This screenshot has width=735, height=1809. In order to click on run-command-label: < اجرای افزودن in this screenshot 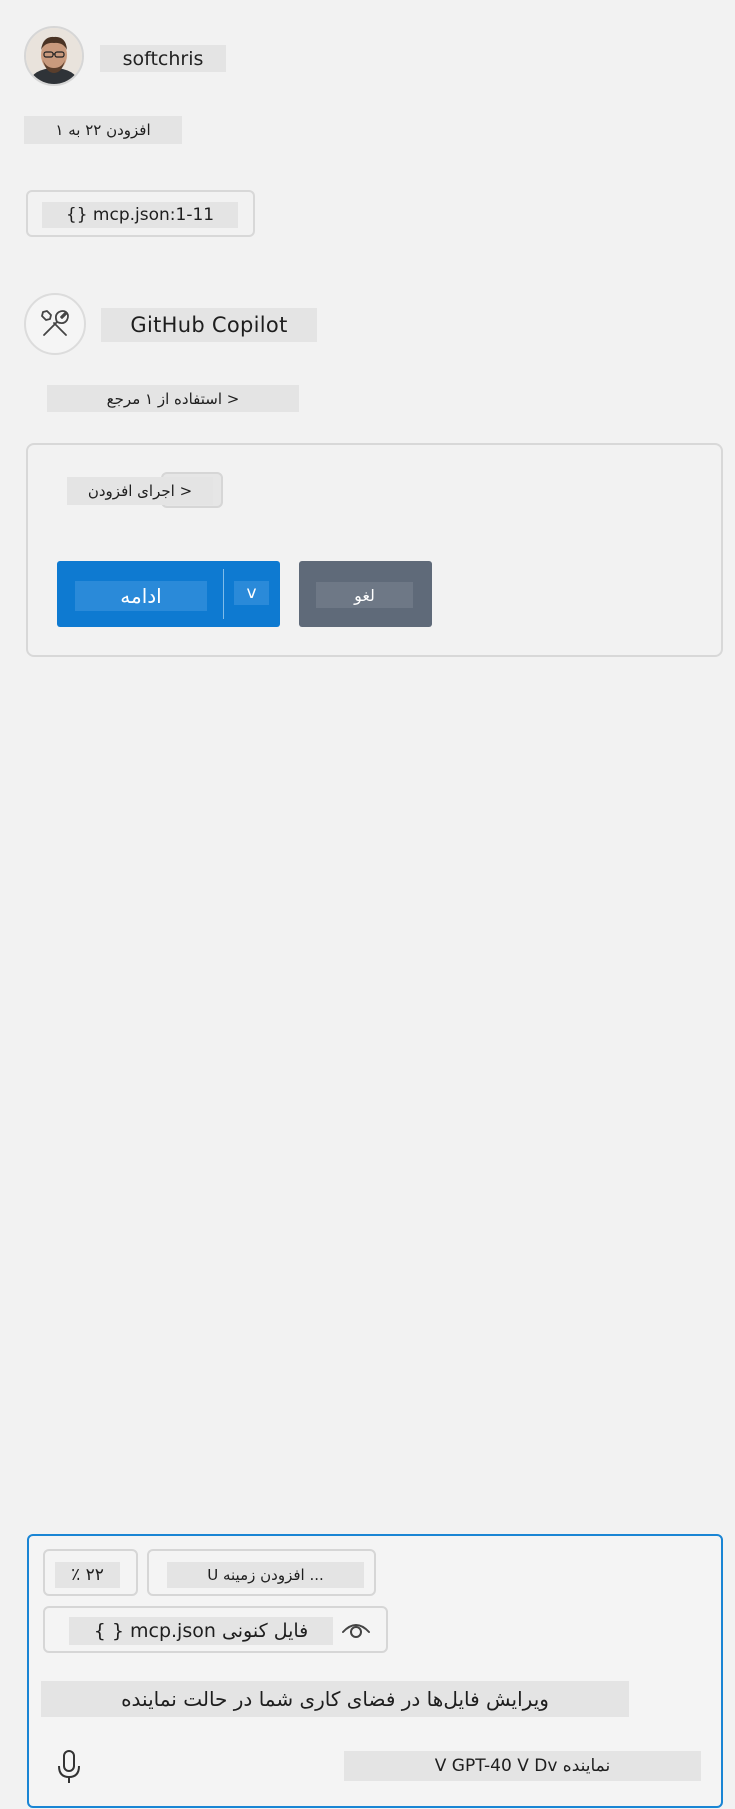, I will do `click(140, 491)`.